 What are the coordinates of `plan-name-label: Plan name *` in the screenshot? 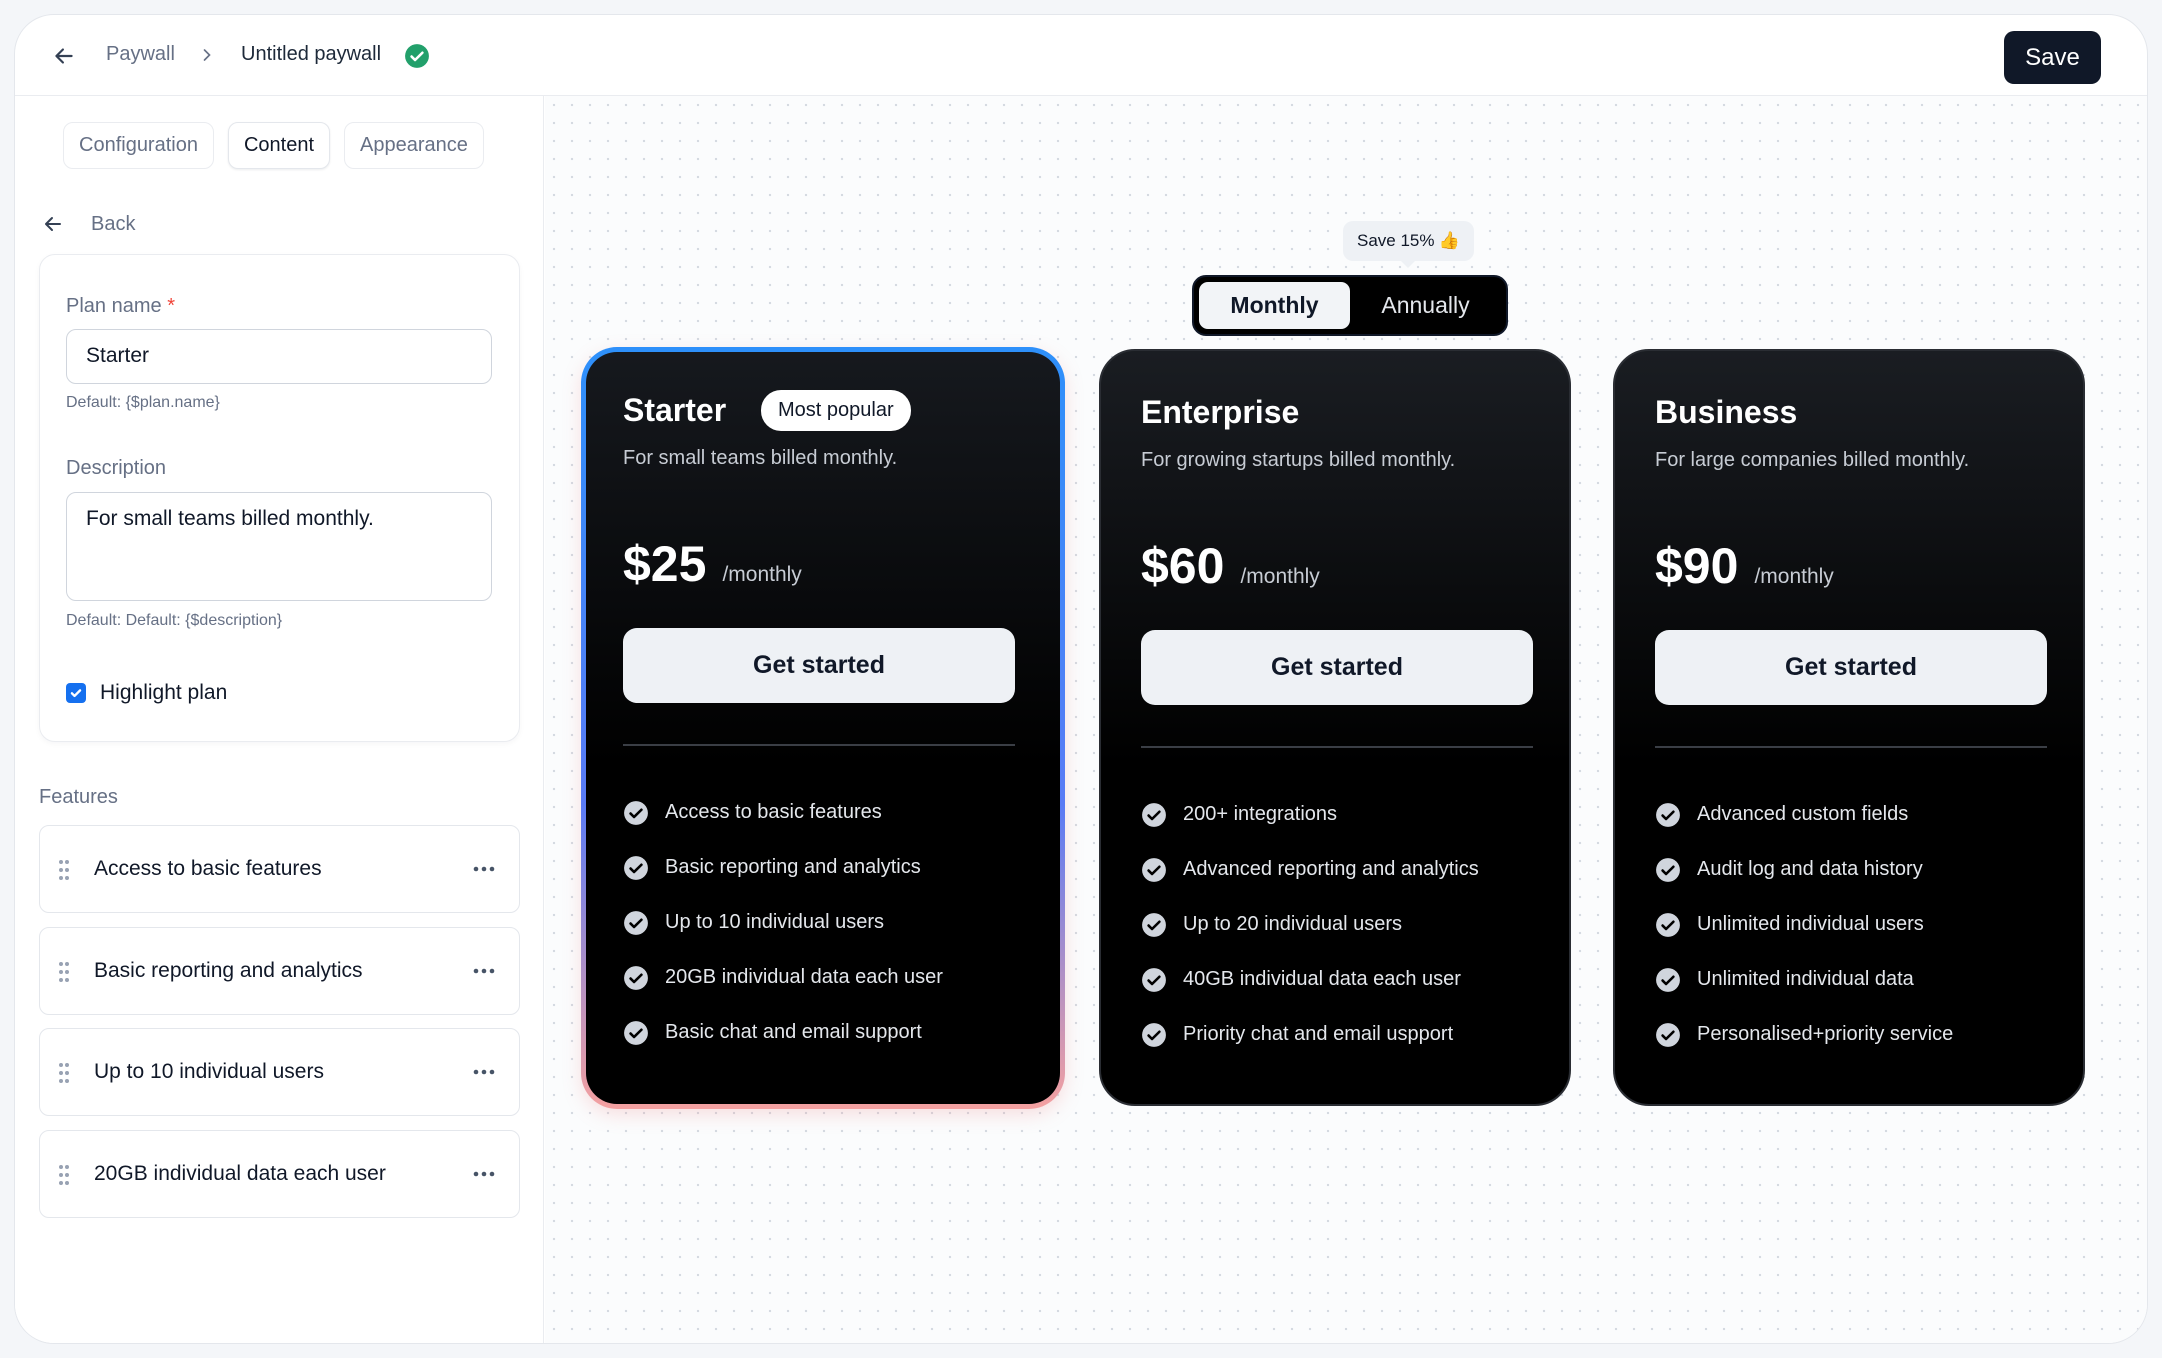 It's located at (120, 306).